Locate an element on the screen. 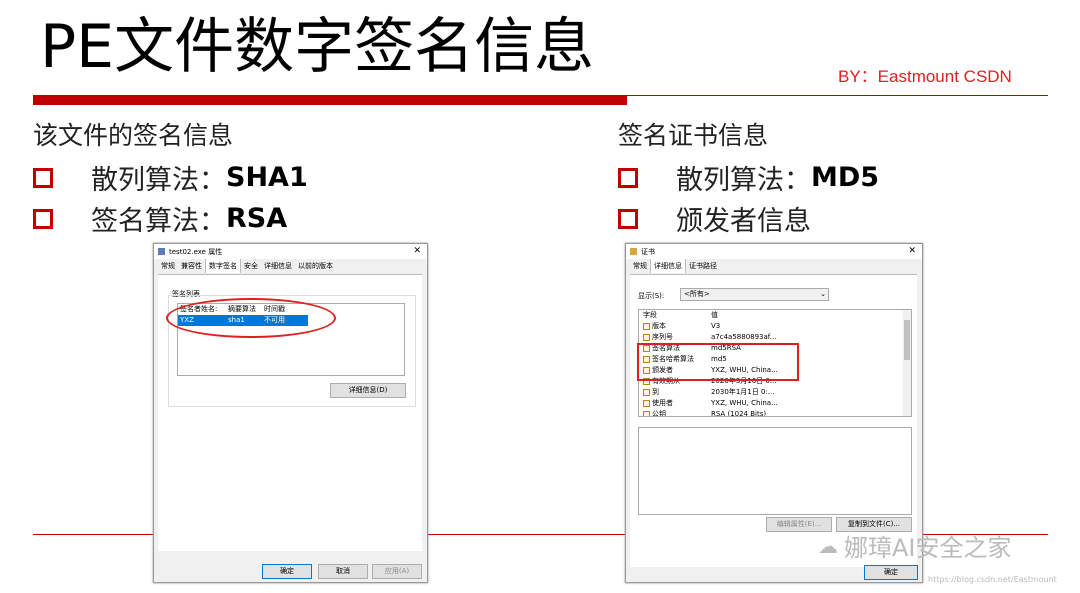  bullet-value: RSA is located at coordinates (257, 218).